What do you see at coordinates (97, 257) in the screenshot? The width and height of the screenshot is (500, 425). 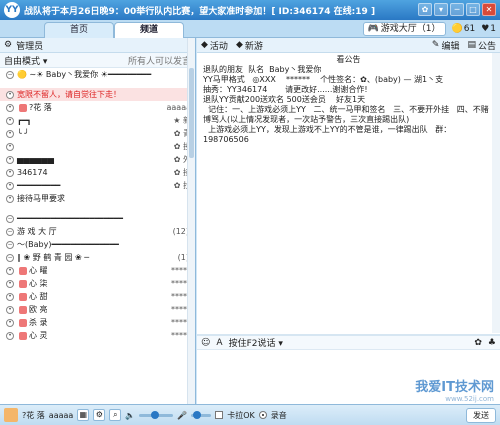 I see `channel-group: − ∥ ❀ 野 鹤 青 园 ❀ ─ (1)` at bounding box center [97, 257].